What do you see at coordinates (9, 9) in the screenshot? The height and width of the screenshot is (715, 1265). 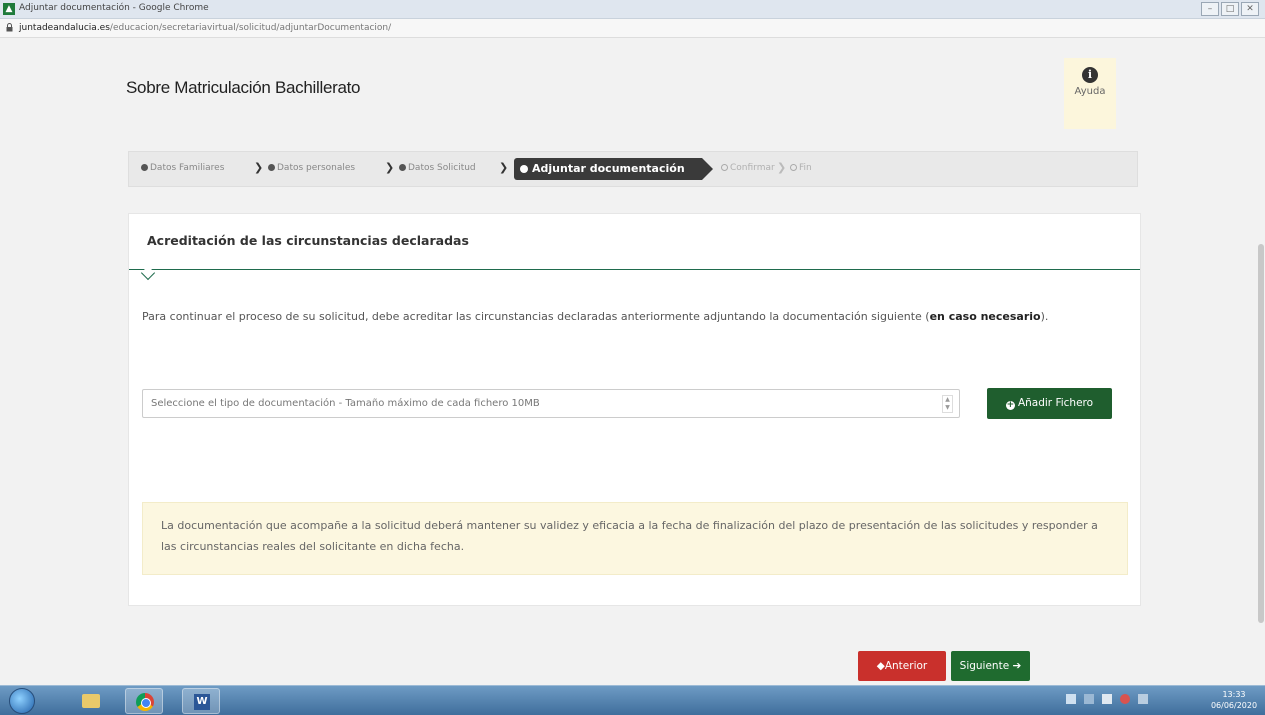 I see `junta-logo-icon: ▲` at bounding box center [9, 9].